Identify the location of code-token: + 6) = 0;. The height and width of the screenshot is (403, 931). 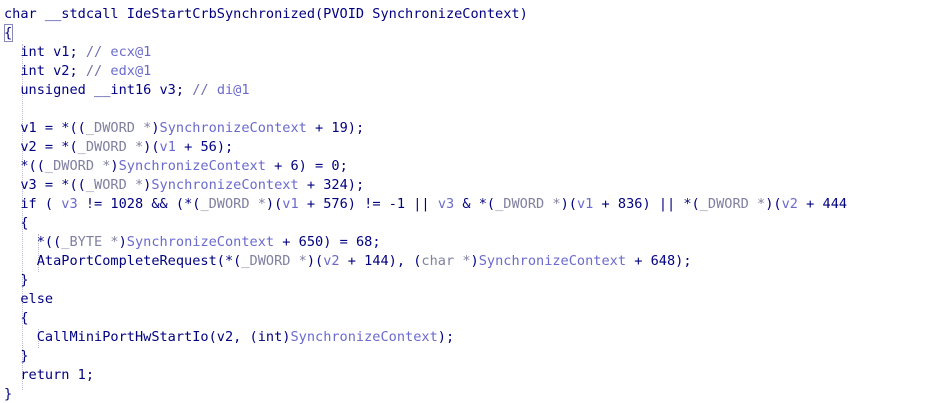
(306, 166).